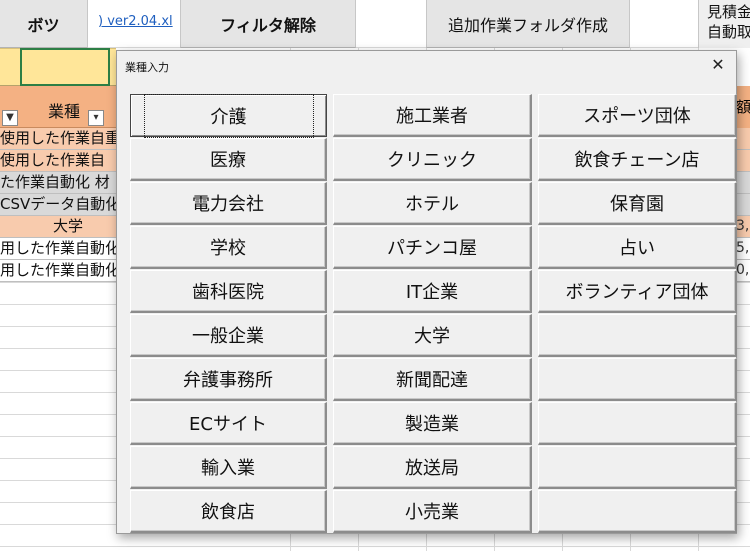 The width and height of the screenshot is (750, 551). I want to click on industry-button-import: 輸入業, so click(228, 467).